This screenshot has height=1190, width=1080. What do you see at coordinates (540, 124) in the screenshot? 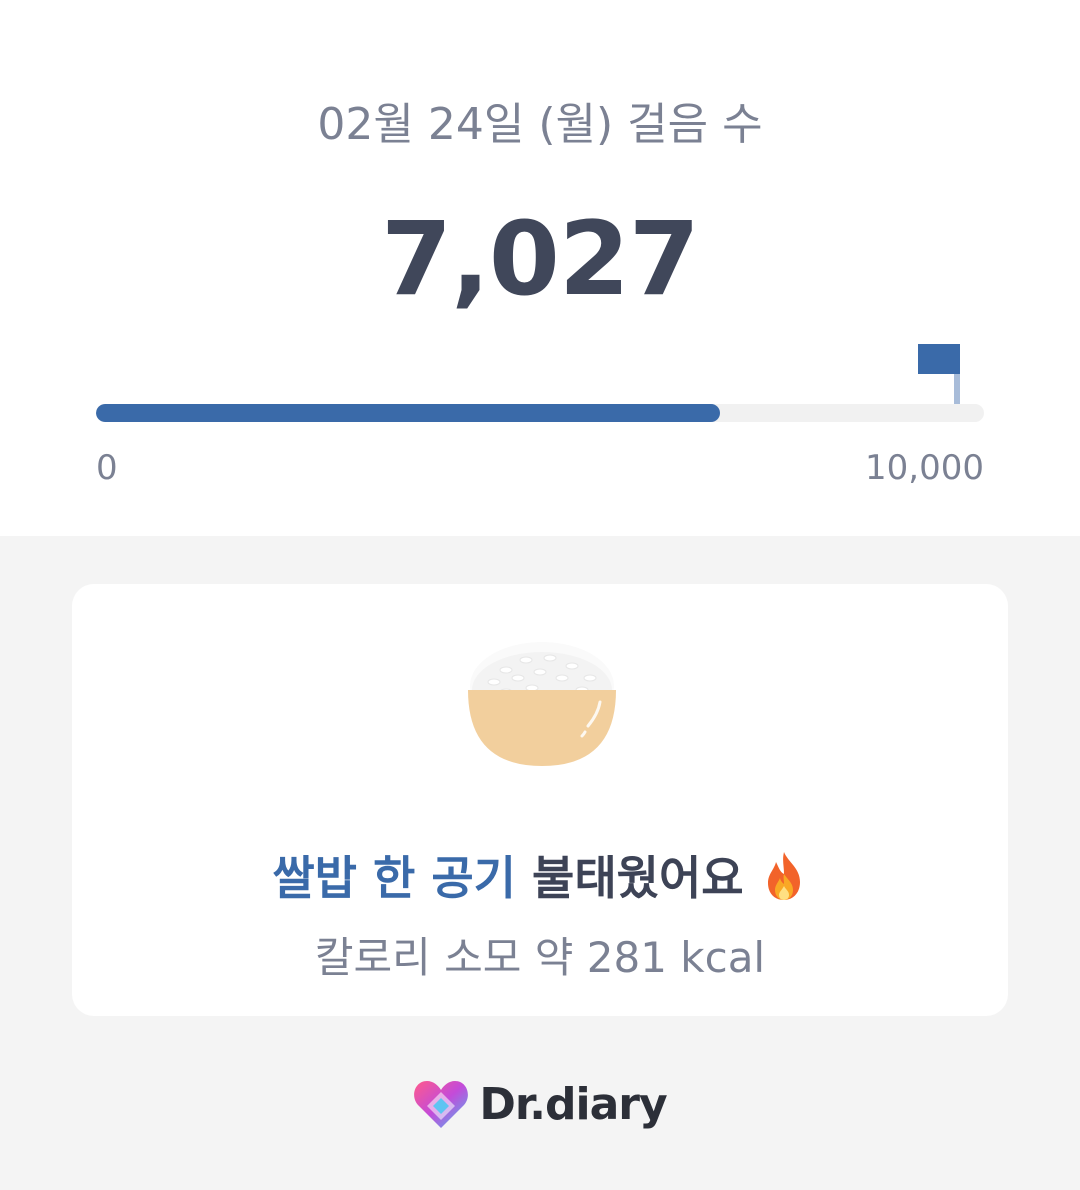
I see `date-title: 02월 24일 (월) 걸음 수` at bounding box center [540, 124].